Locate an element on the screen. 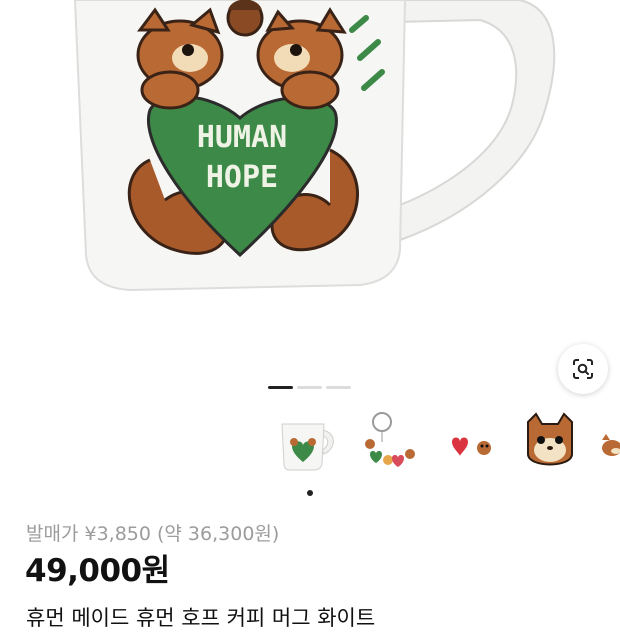 Image resolution: width=620 pixels, height=632 pixels. thumbnail-squirrel-patch is located at coordinates (555, 446).